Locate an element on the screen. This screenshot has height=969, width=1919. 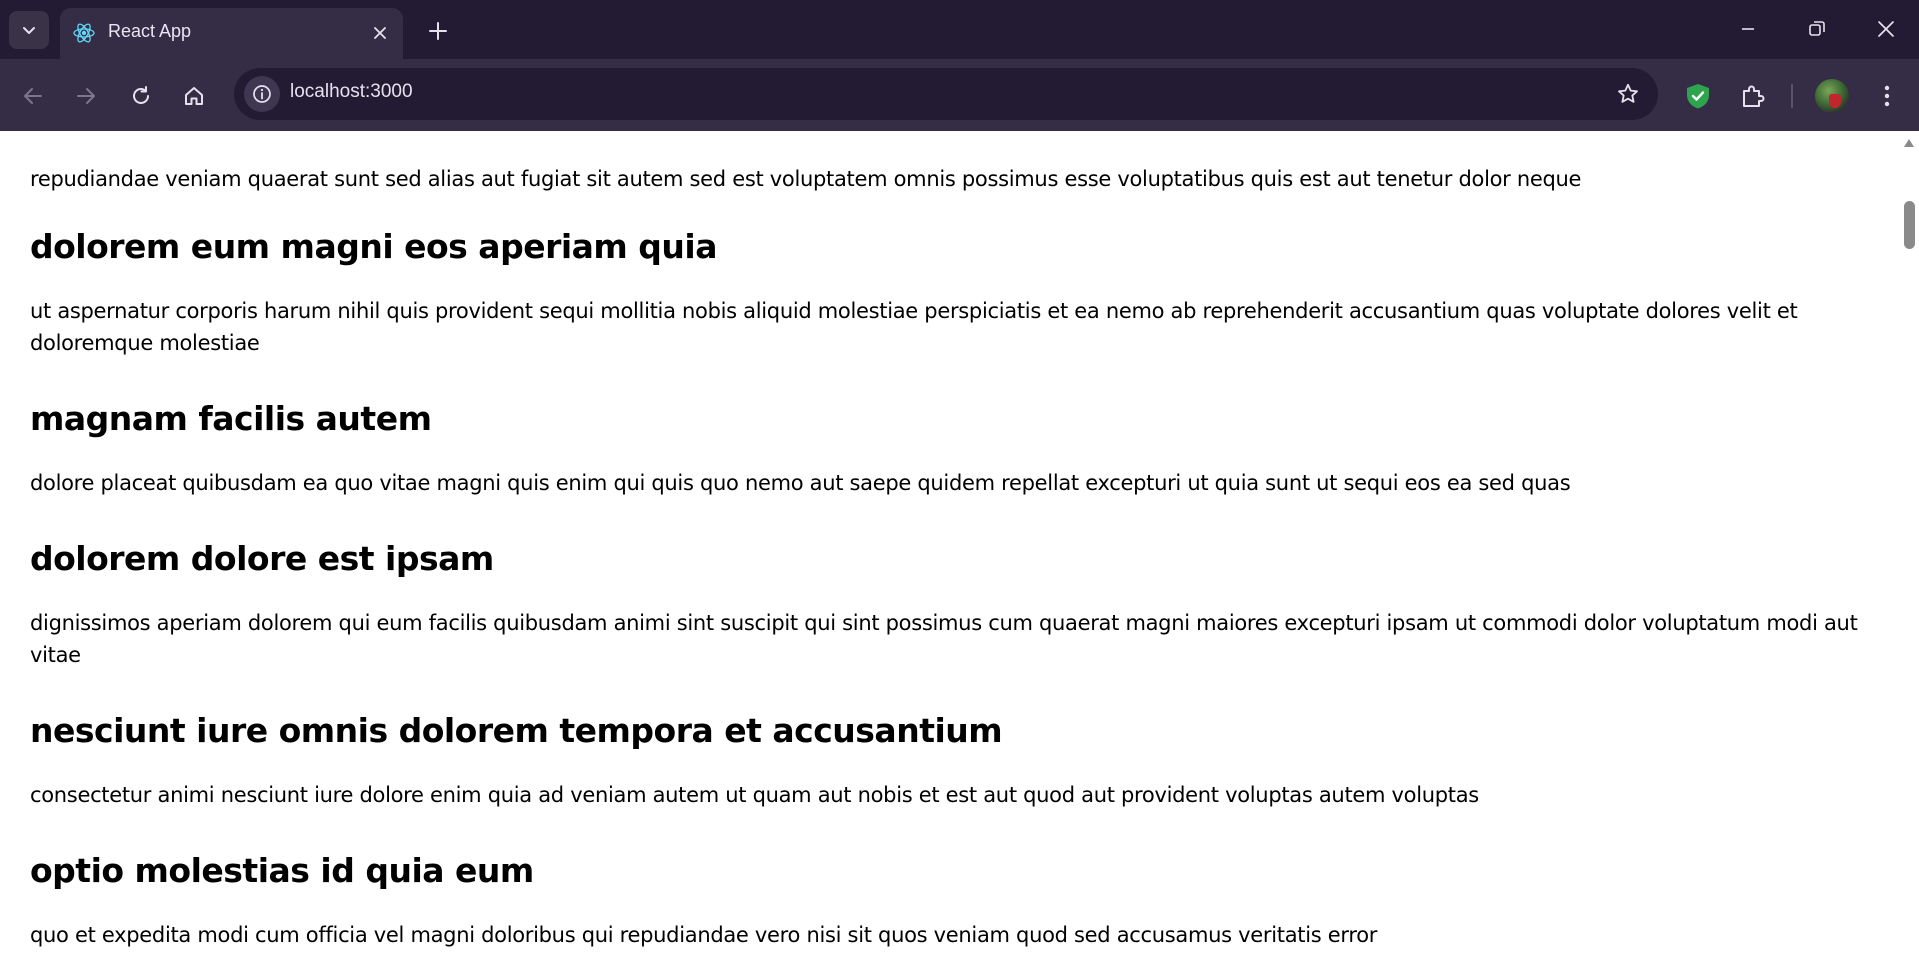
forward-button is located at coordinates (86, 96).